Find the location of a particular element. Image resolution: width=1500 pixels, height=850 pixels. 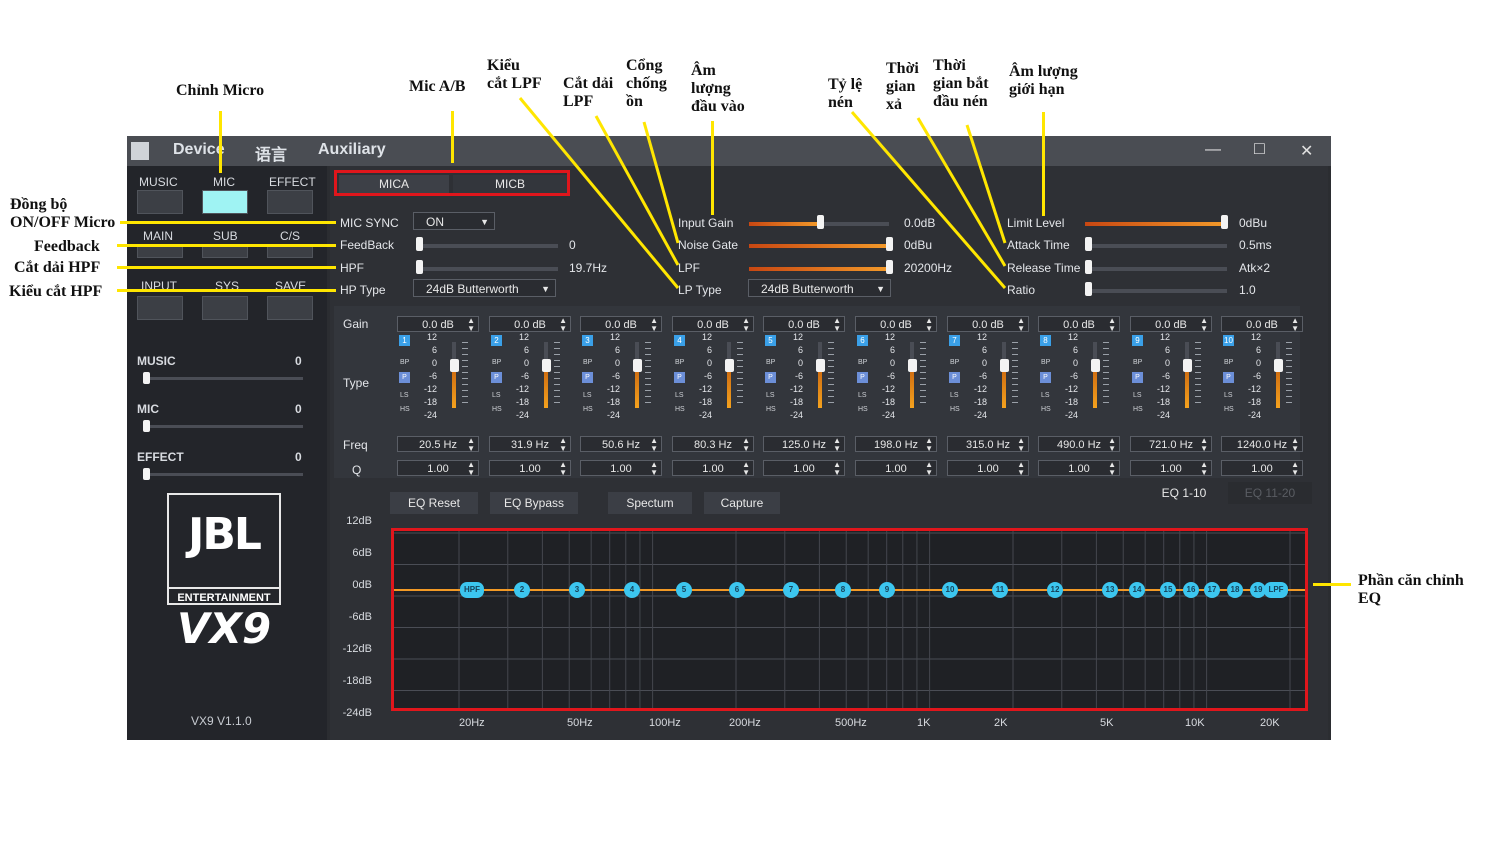

eq-band-freq: 315.0 Hz ▲ ▼ is located at coordinates (988, 444).